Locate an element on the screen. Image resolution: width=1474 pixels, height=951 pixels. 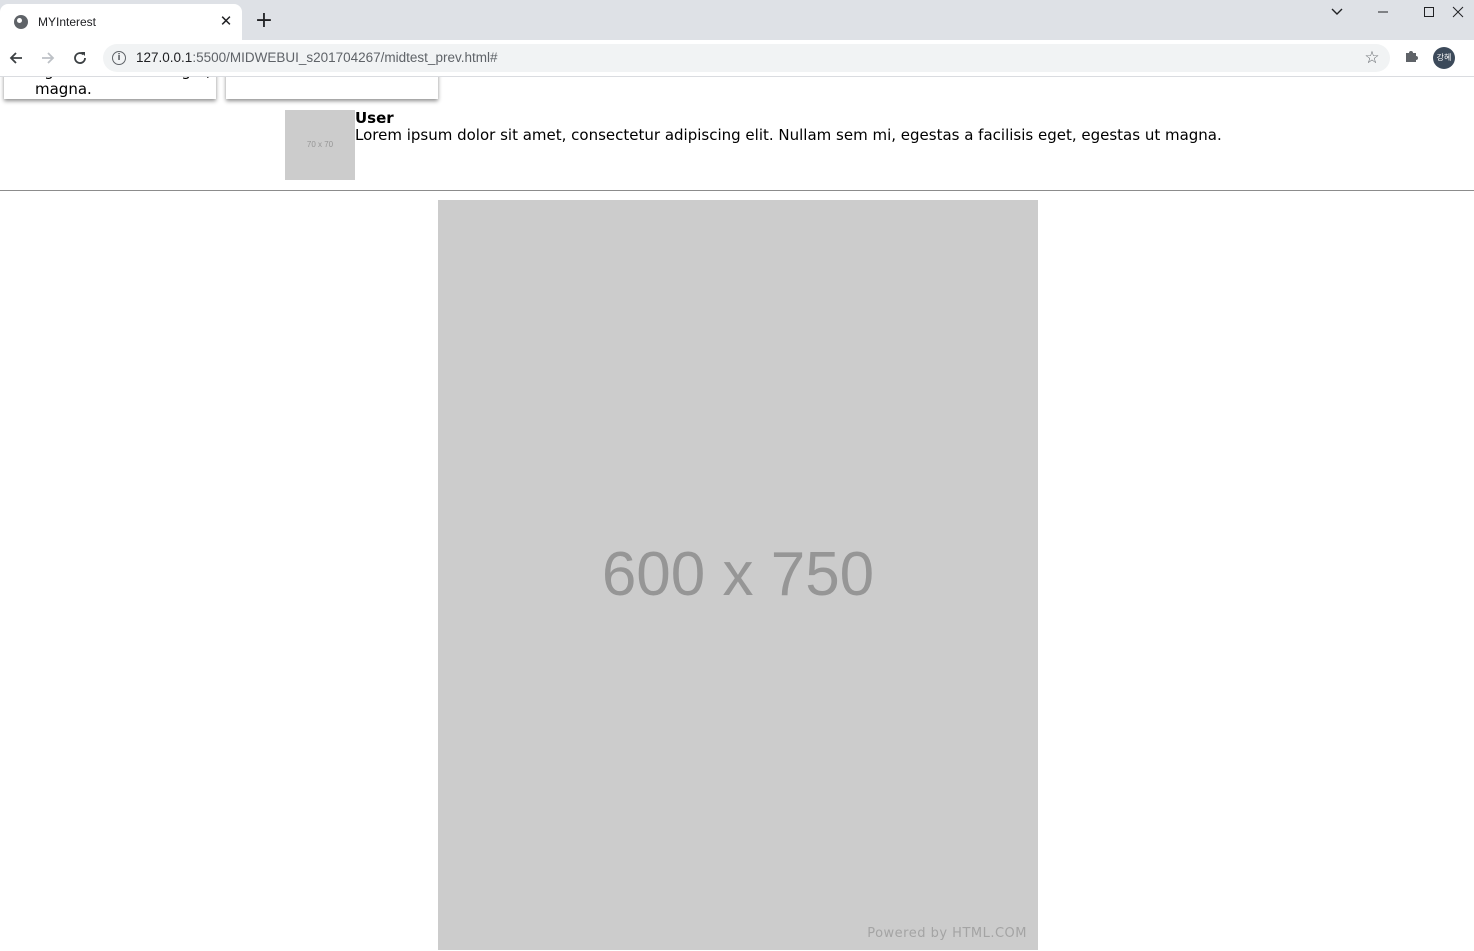
reload-button is located at coordinates (80, 58).